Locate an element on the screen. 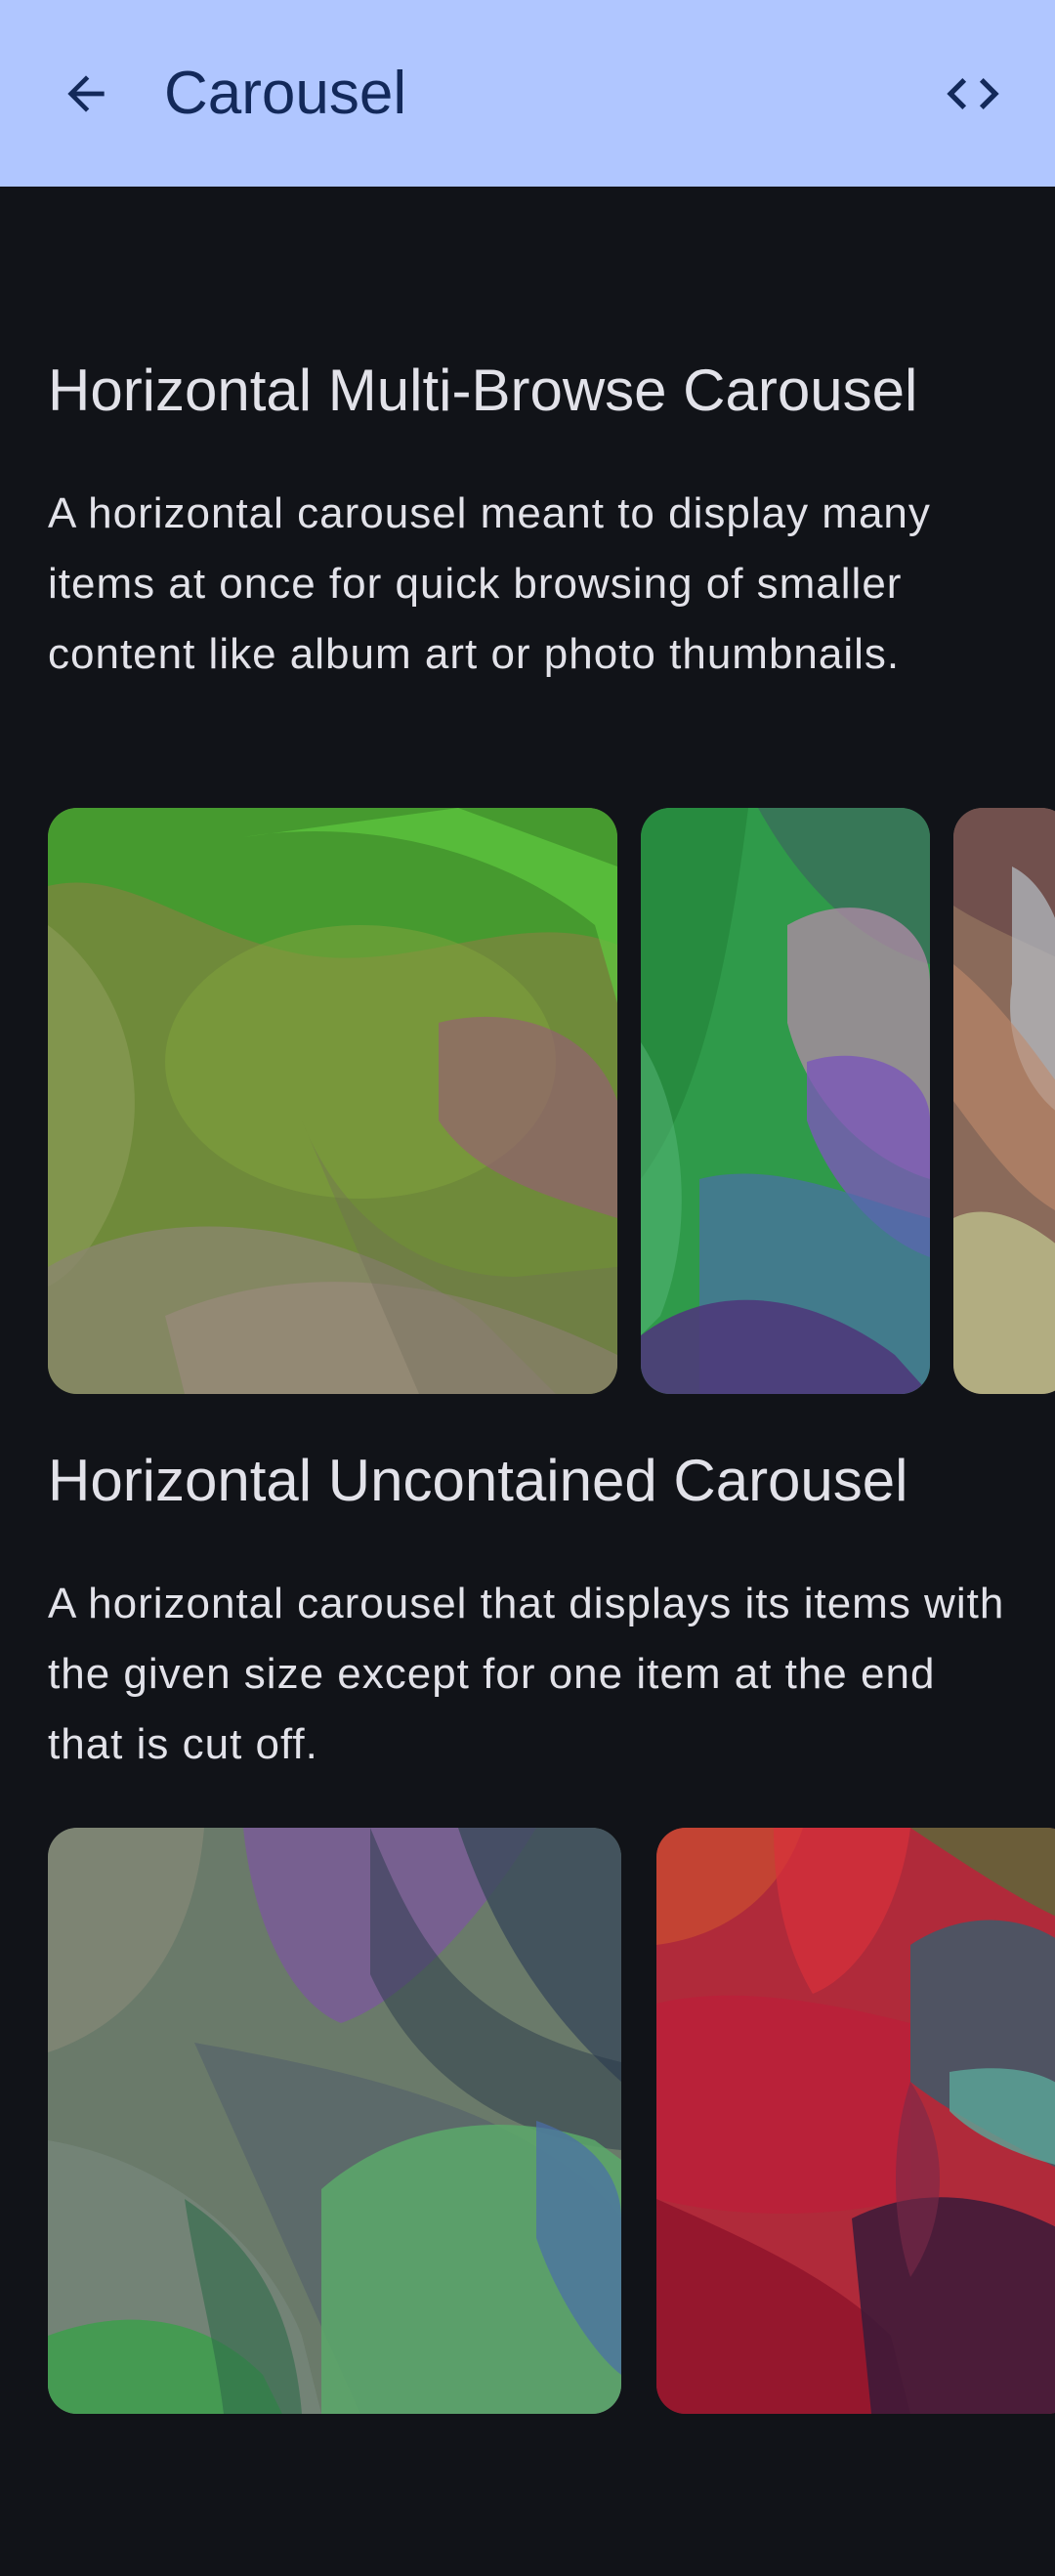  top-app-bar: Carousel is located at coordinates (527, 93).